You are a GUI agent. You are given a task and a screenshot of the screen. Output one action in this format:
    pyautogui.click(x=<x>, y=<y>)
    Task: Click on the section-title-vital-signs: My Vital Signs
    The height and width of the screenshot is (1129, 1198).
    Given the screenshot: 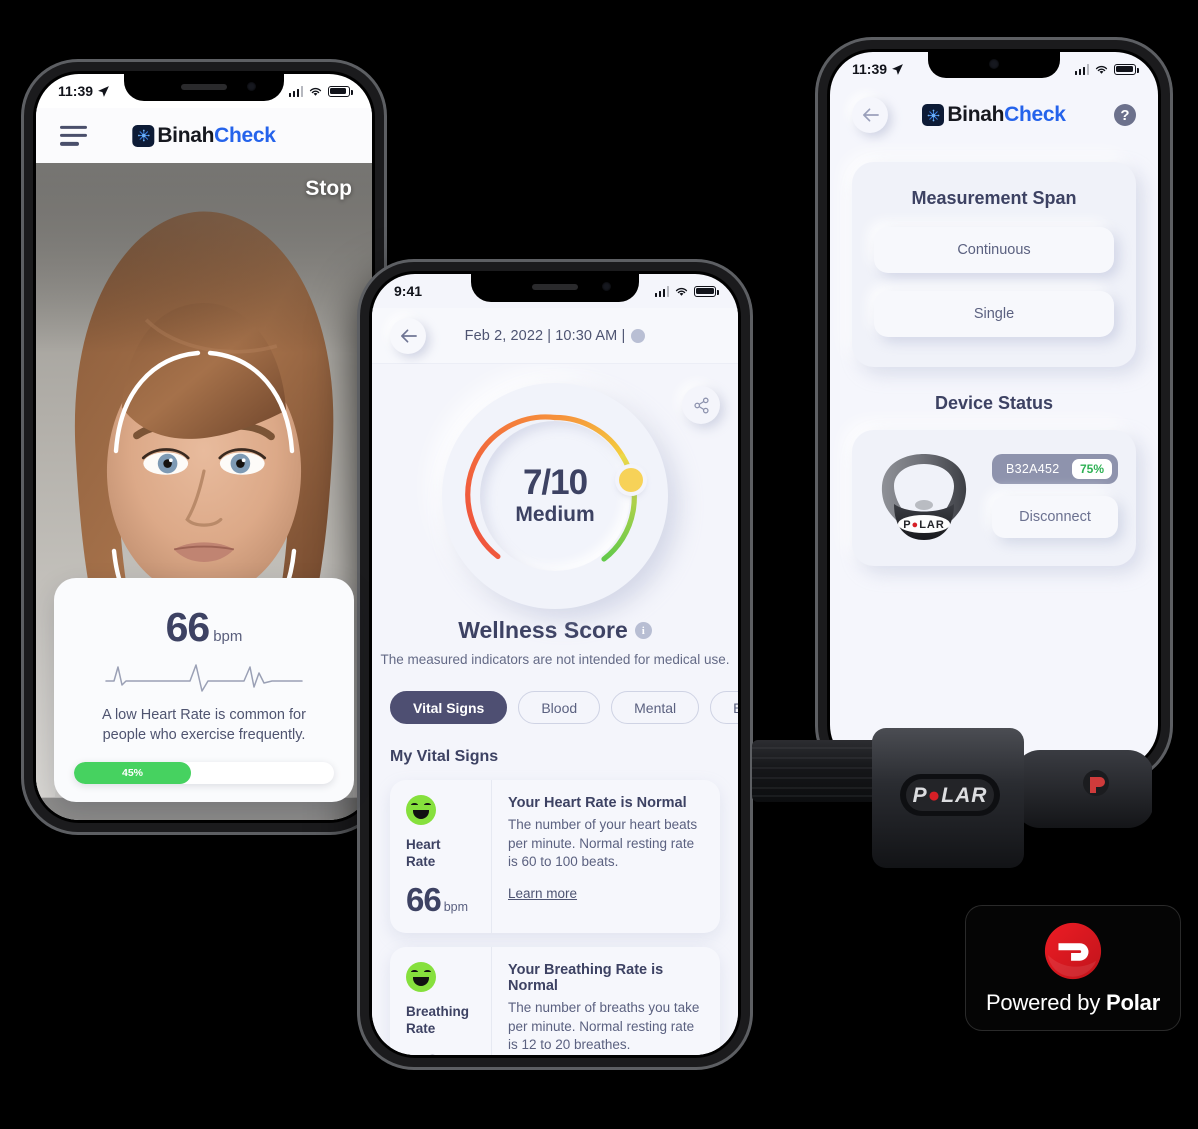 What is the action you would take?
    pyautogui.click(x=444, y=757)
    